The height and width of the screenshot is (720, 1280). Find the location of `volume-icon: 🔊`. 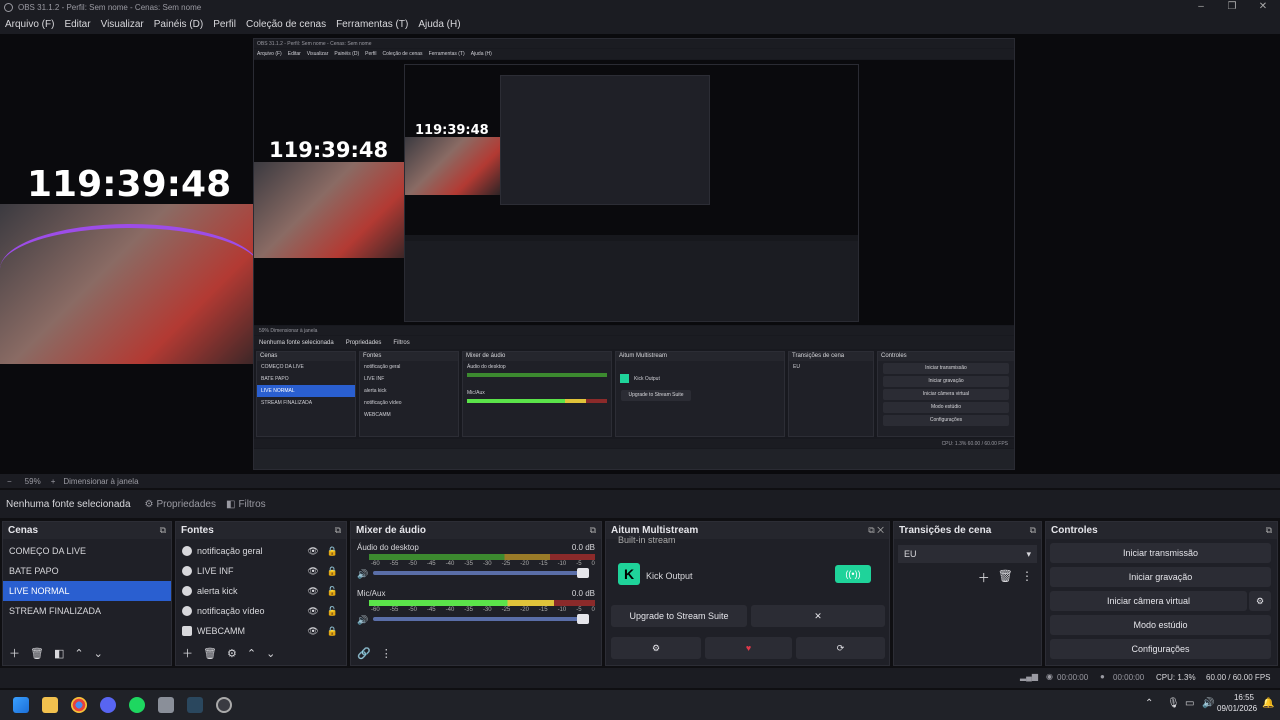

volume-icon: 🔊 is located at coordinates (1208, 703).